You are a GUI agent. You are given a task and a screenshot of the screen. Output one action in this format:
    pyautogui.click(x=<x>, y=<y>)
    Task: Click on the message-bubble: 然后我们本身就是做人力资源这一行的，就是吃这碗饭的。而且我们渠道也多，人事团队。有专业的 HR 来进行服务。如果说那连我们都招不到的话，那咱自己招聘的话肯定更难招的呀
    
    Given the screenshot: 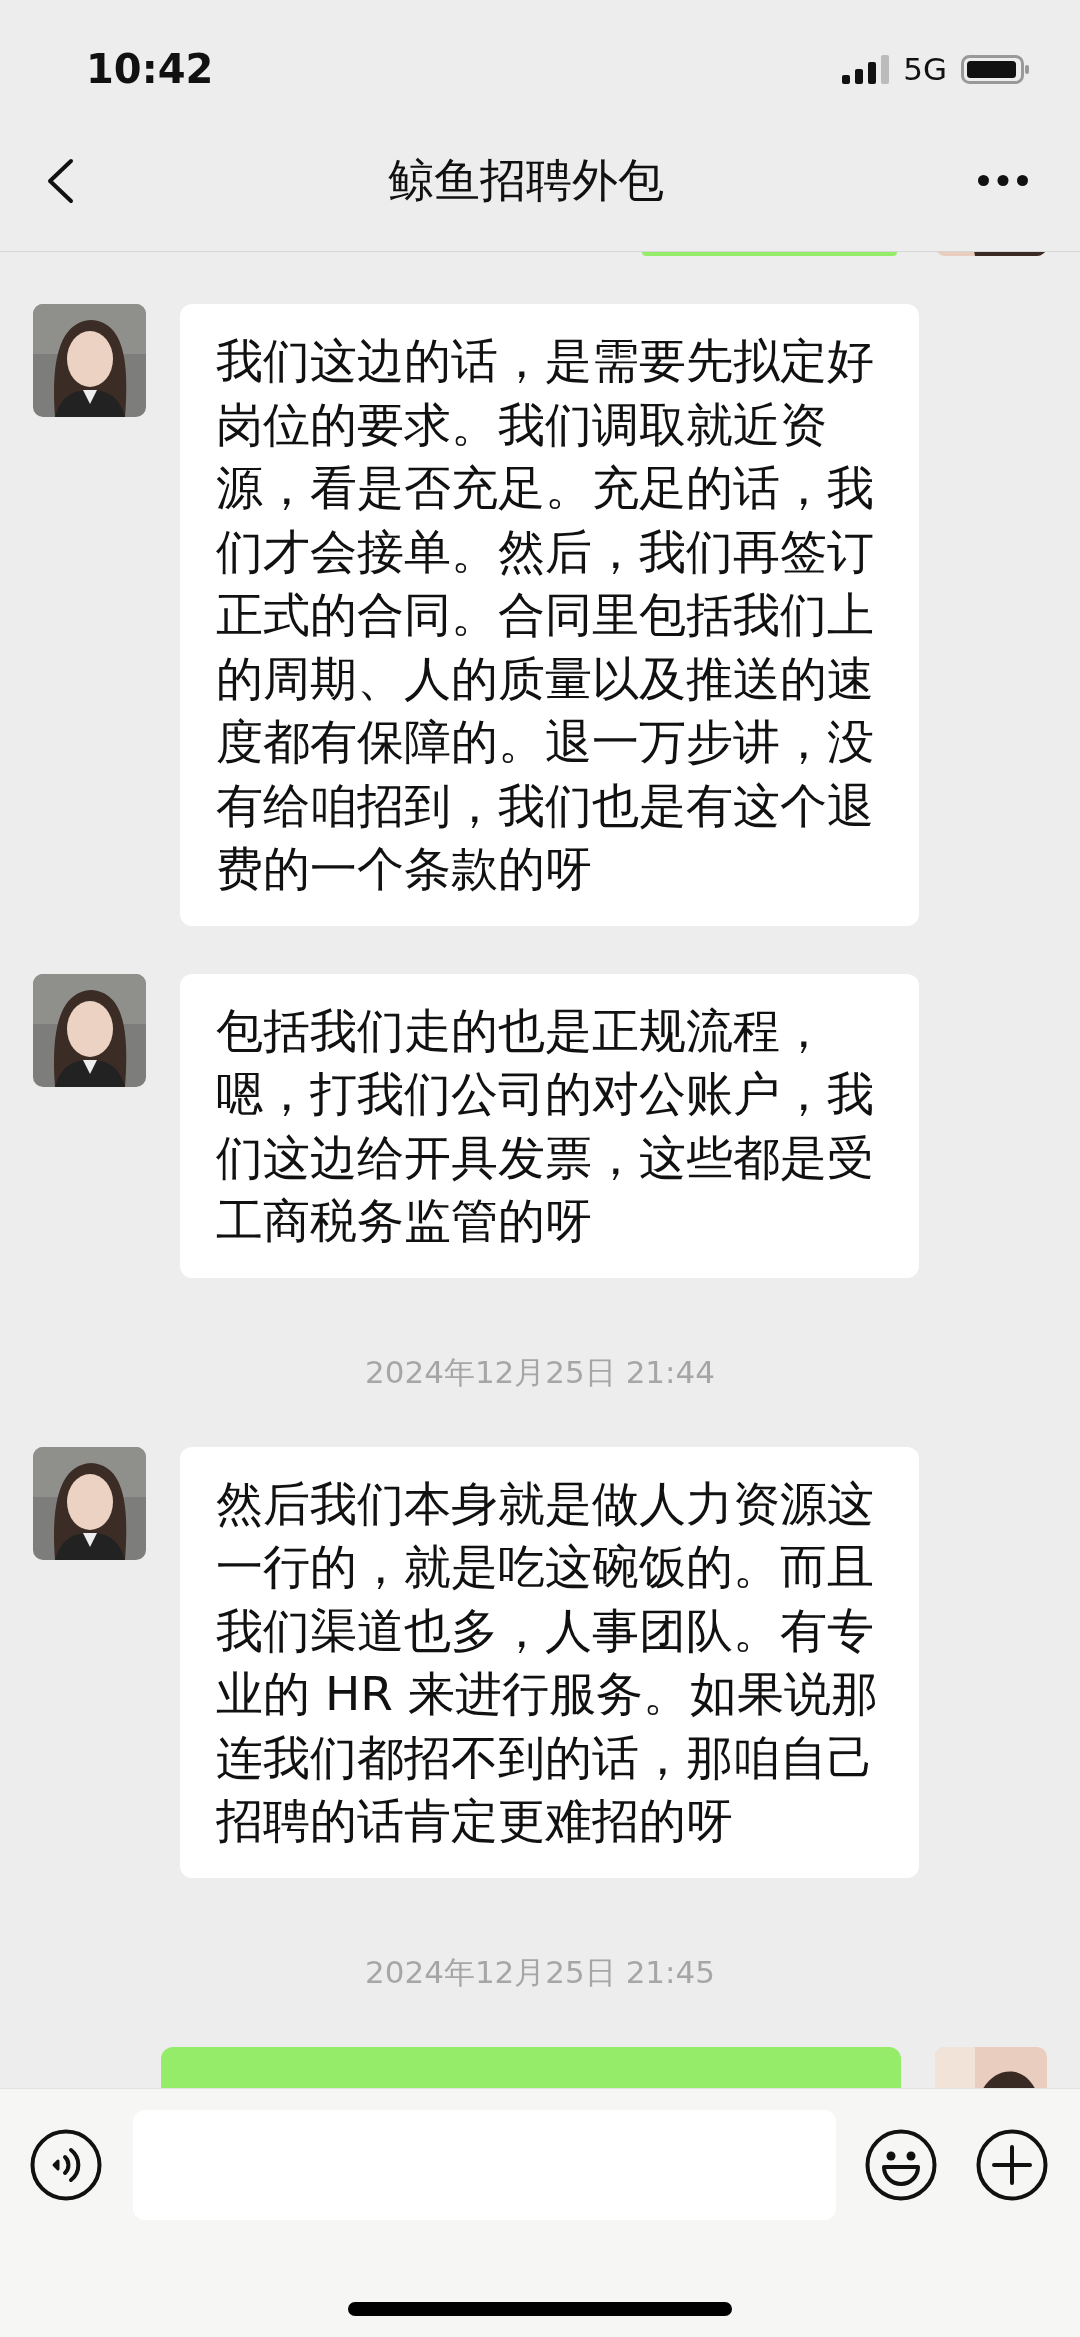 What is the action you would take?
    pyautogui.click(x=549, y=1662)
    